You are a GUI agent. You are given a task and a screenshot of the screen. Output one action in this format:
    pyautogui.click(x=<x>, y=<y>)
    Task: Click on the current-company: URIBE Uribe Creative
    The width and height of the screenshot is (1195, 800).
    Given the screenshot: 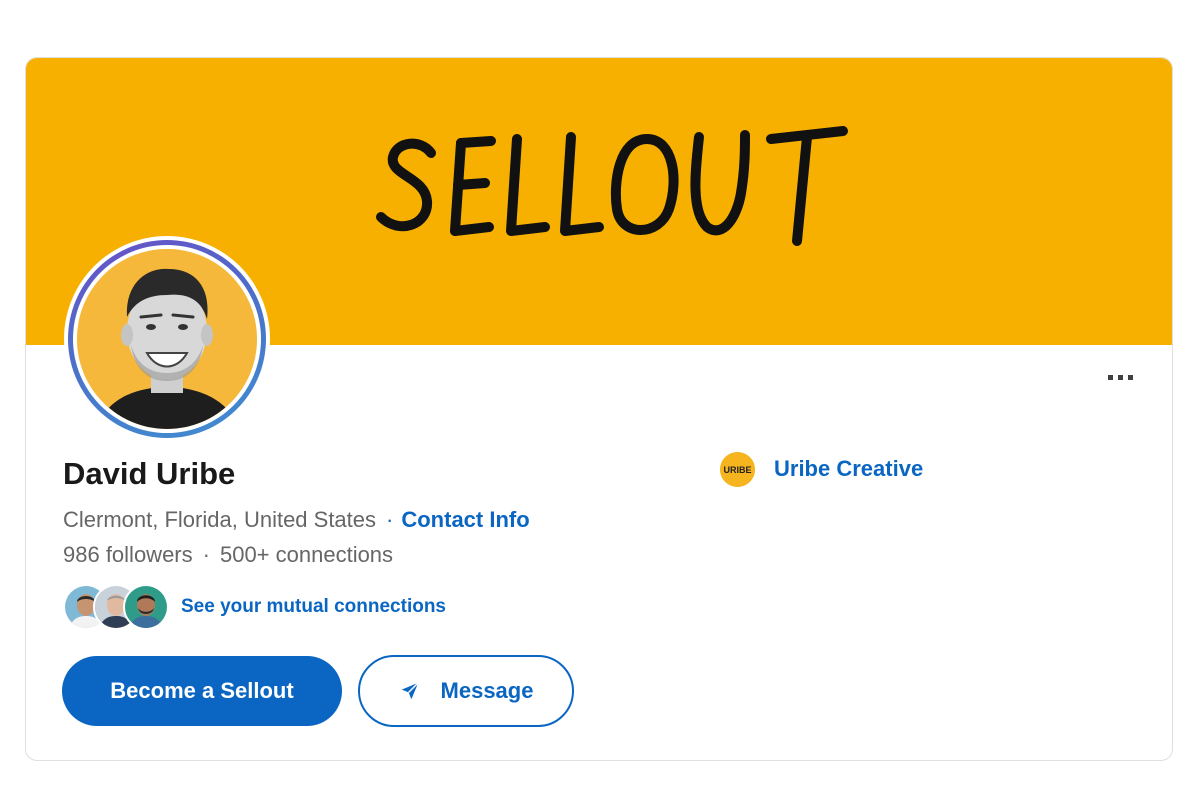 What is the action you would take?
    pyautogui.click(x=821, y=469)
    